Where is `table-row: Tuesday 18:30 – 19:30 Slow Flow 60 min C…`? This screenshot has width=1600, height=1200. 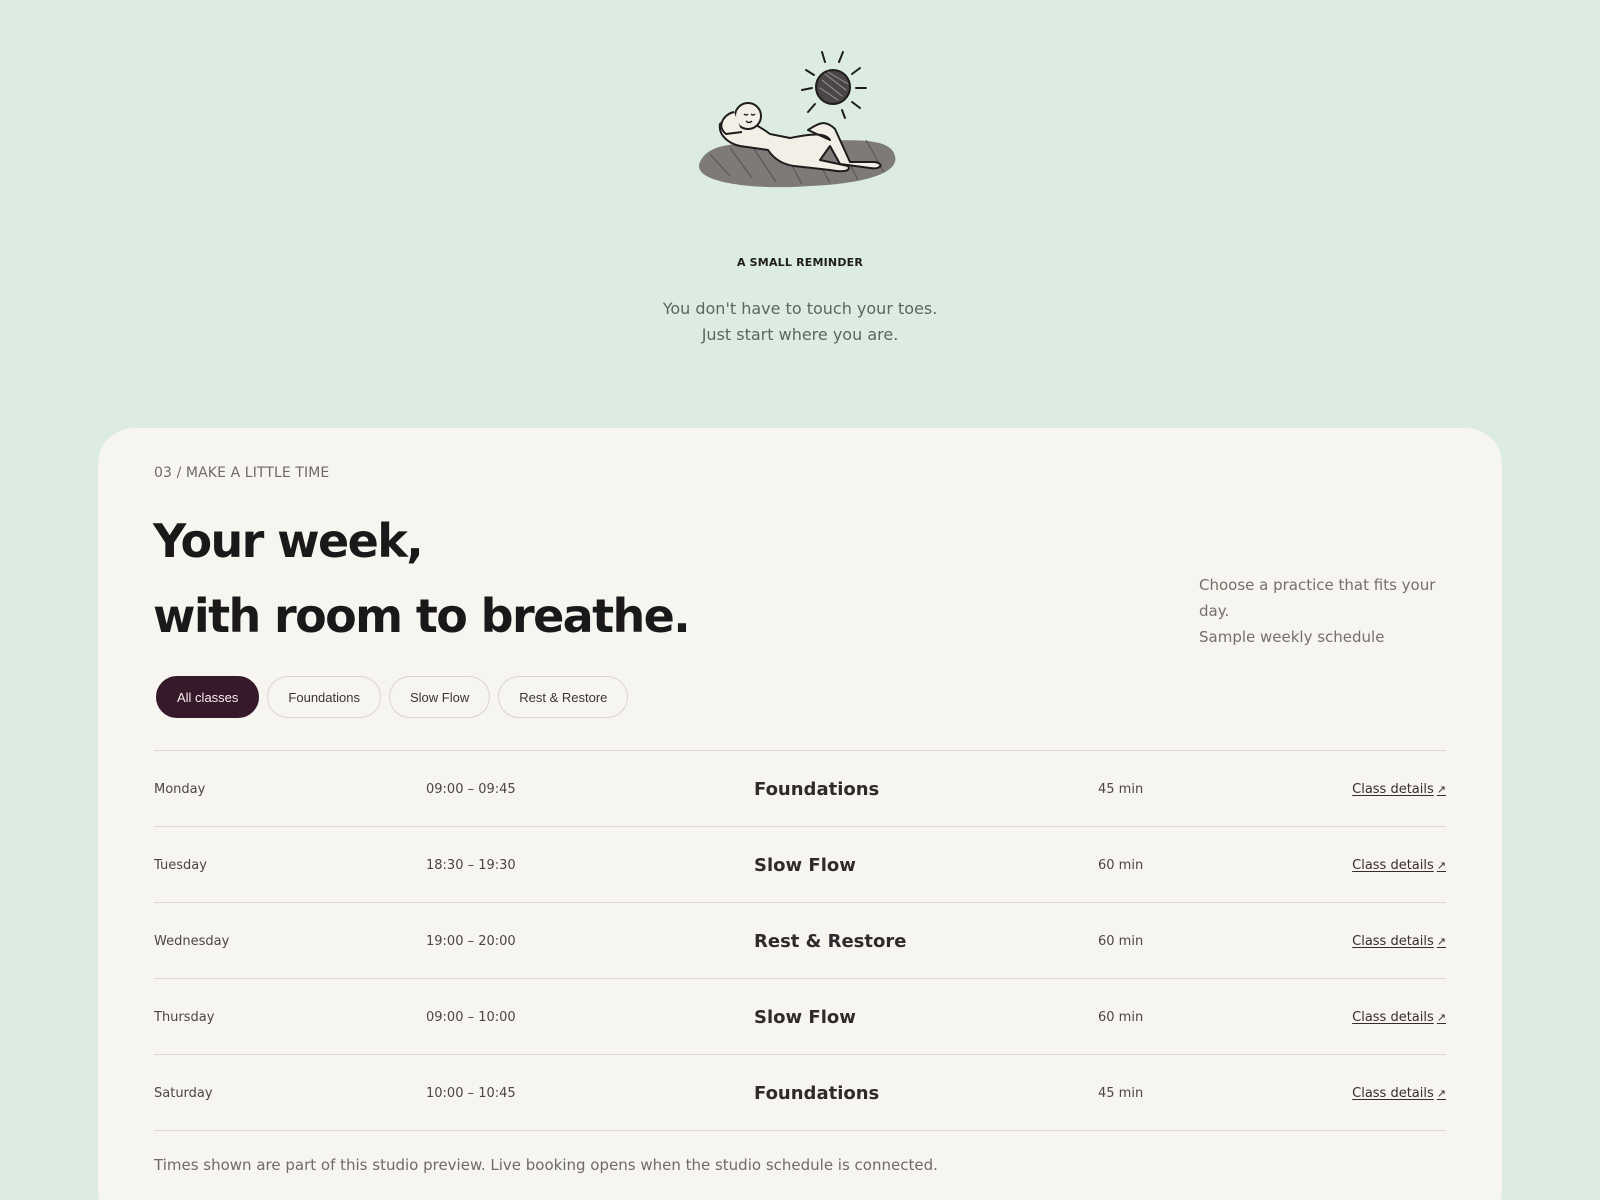
table-row: Tuesday 18:30 – 19:30 Slow Flow 60 min C… is located at coordinates (800, 865).